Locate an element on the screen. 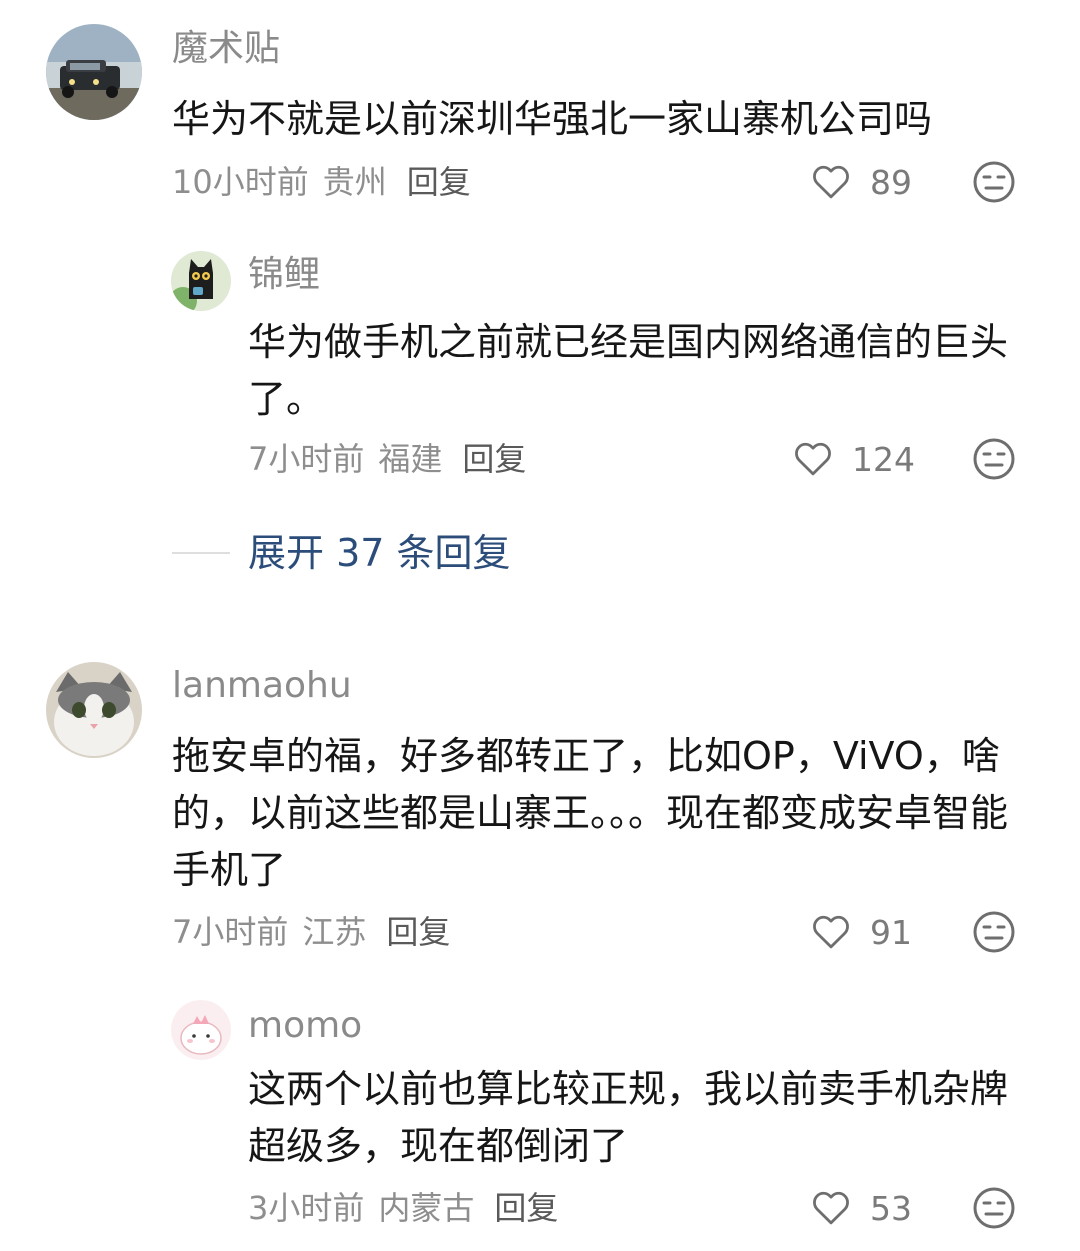  expand-replies-link: 展开 37 条回复 is located at coordinates (379, 553).